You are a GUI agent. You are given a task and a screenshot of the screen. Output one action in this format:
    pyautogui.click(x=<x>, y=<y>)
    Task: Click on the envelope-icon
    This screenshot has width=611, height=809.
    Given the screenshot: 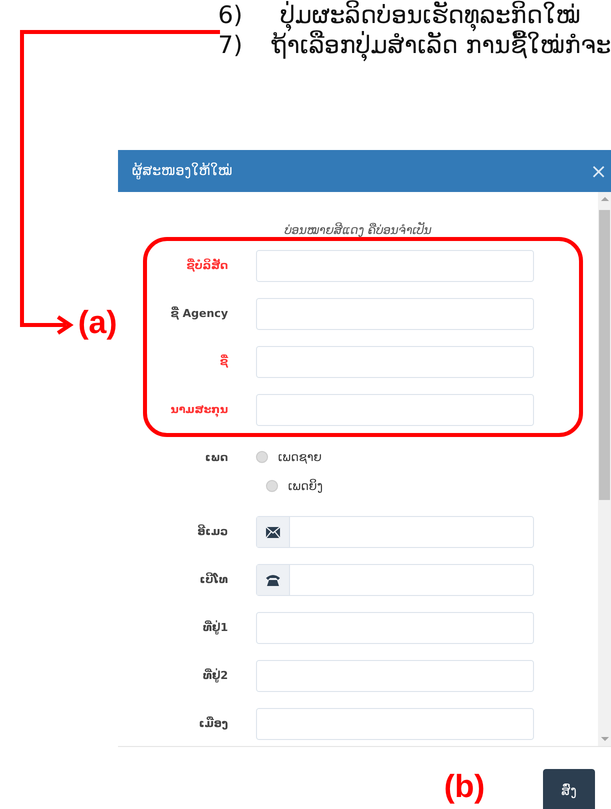 What is the action you would take?
    pyautogui.click(x=273, y=532)
    